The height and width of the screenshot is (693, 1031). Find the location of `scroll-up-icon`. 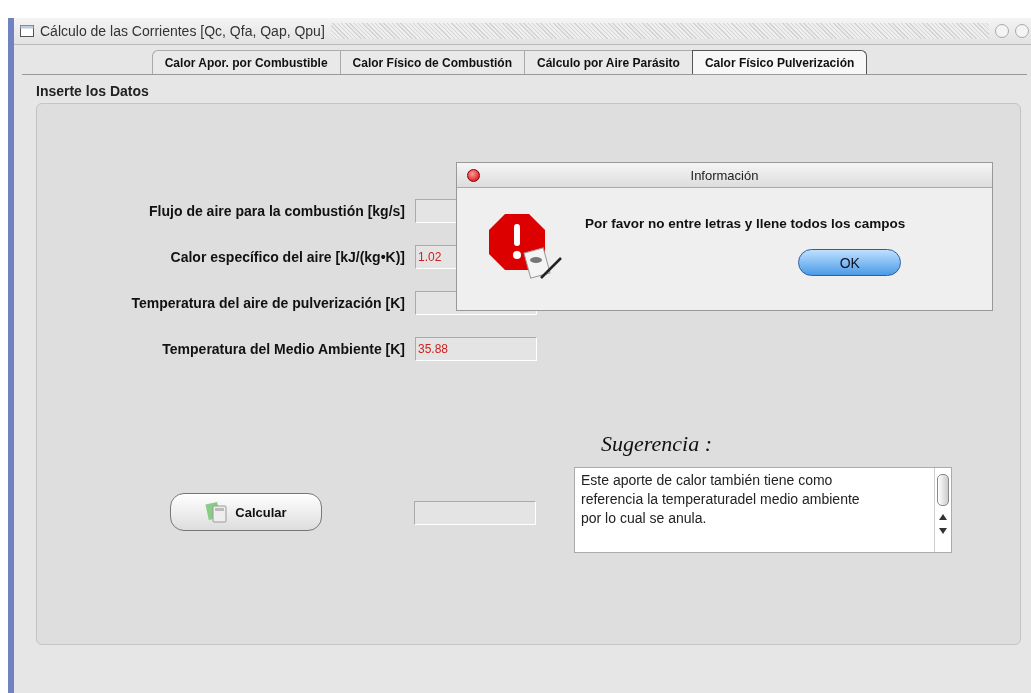

scroll-up-icon is located at coordinates (943, 517).